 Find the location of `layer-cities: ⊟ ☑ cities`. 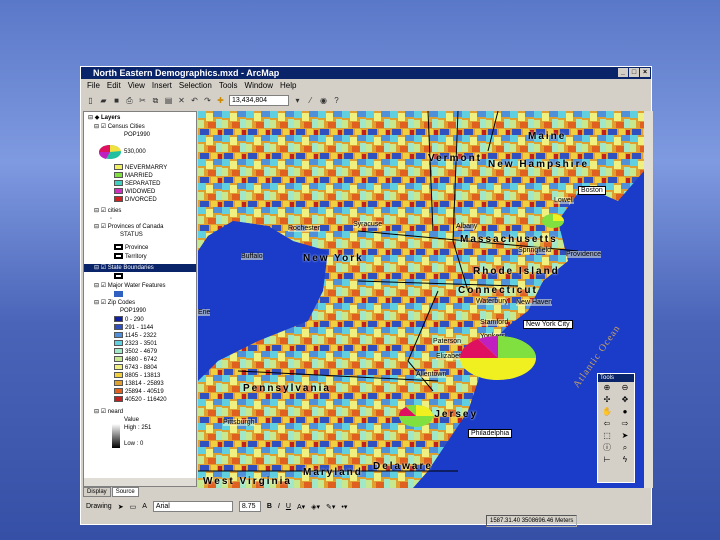

layer-cities: ⊟ ☑ cities is located at coordinates (107, 211).